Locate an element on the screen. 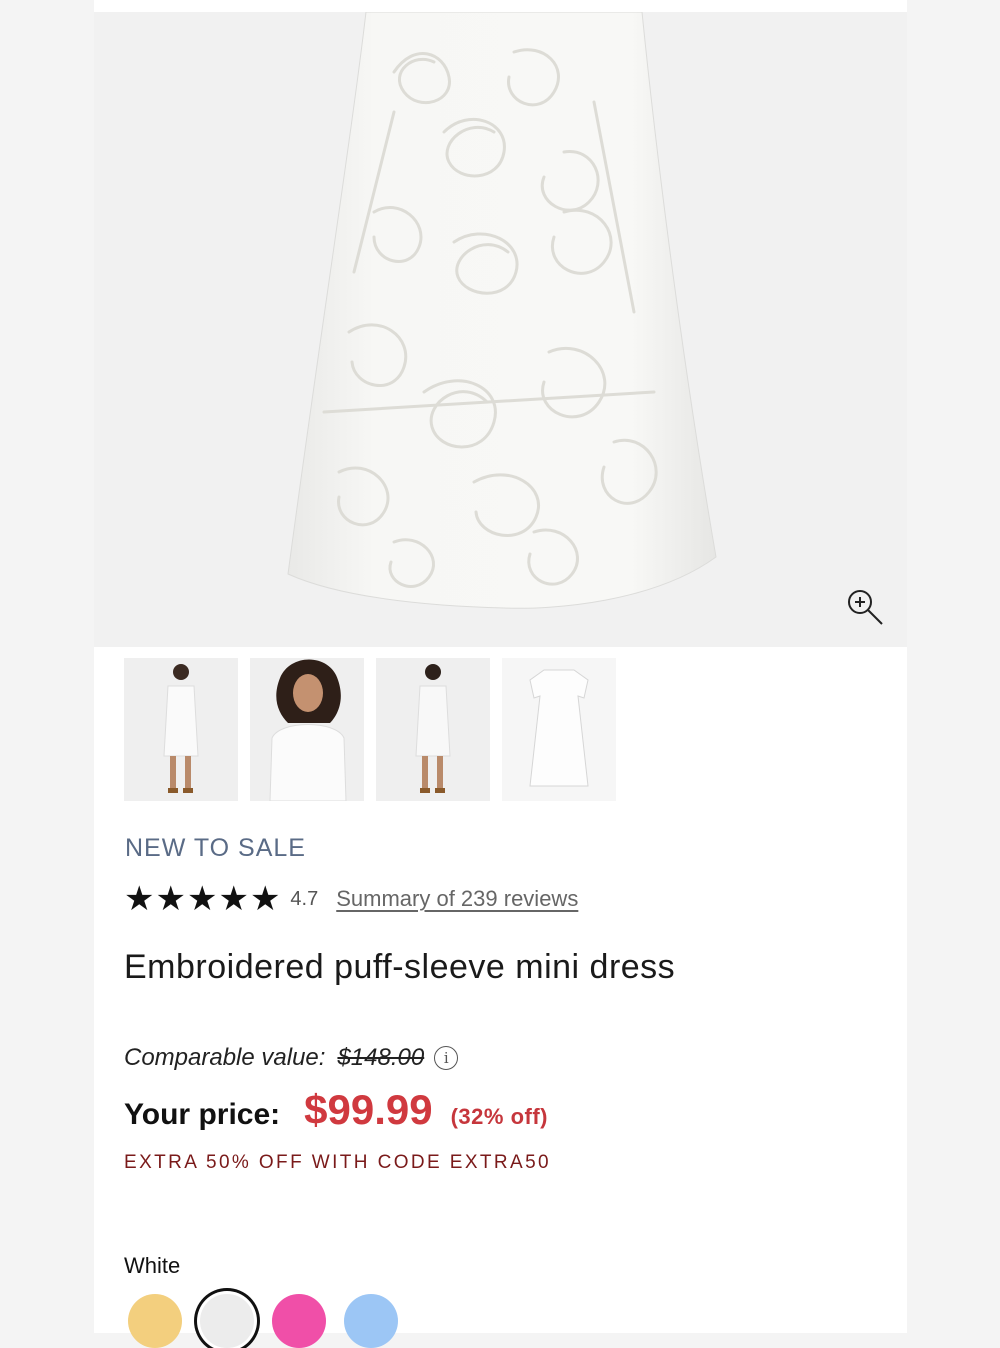  reviews-link: Summary of 239 reviews is located at coordinates (457, 899).